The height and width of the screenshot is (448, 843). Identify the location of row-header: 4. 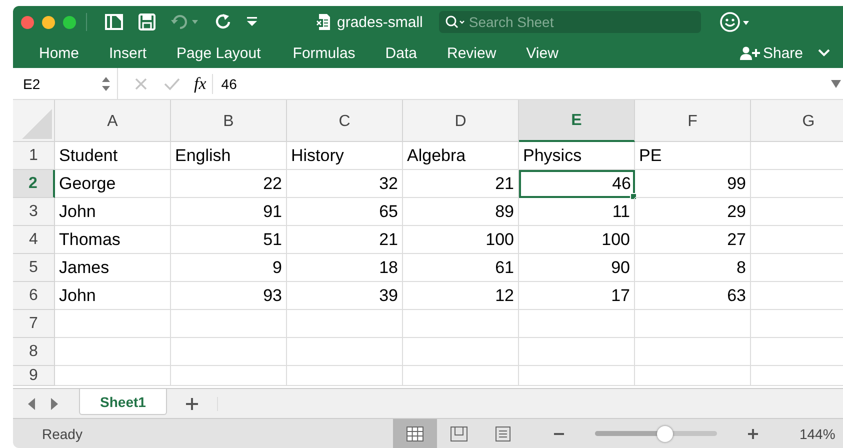
(34, 240).